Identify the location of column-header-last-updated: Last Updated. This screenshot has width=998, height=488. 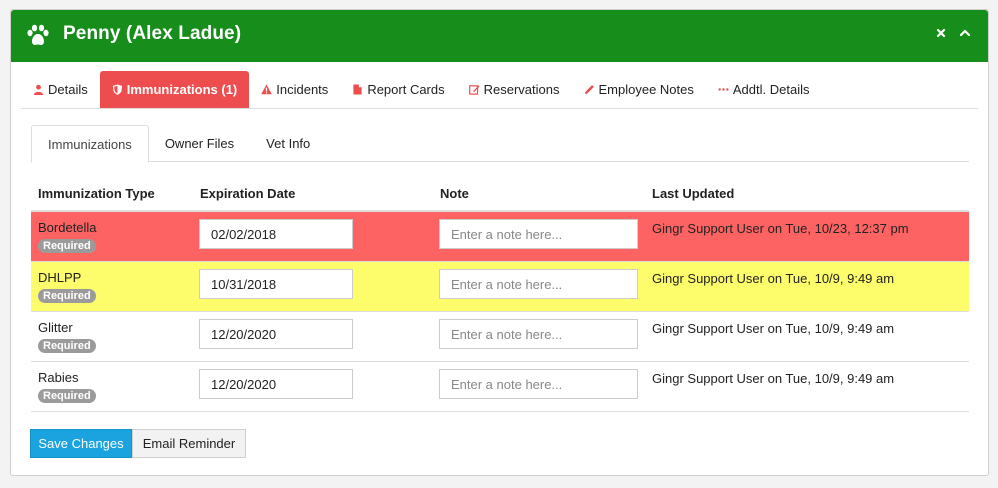
(693, 193).